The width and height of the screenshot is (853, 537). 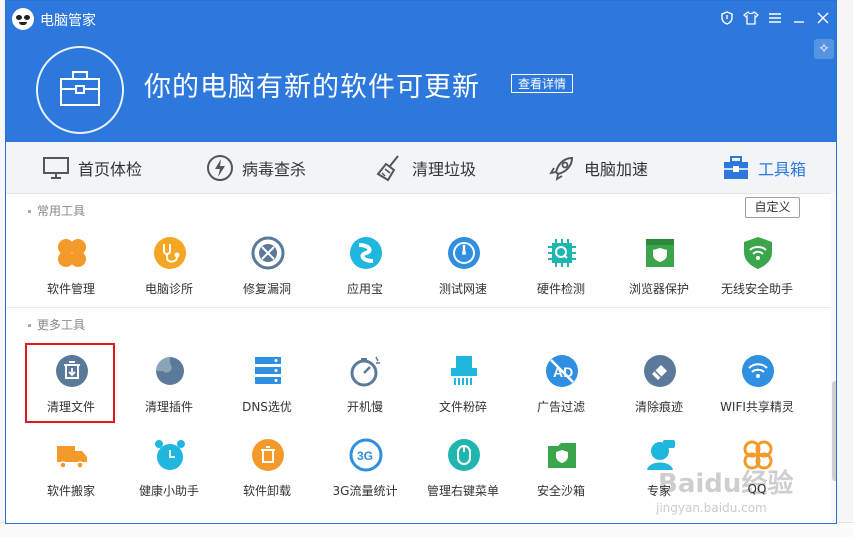 I want to click on toolbox-icon, so click(x=736, y=168).